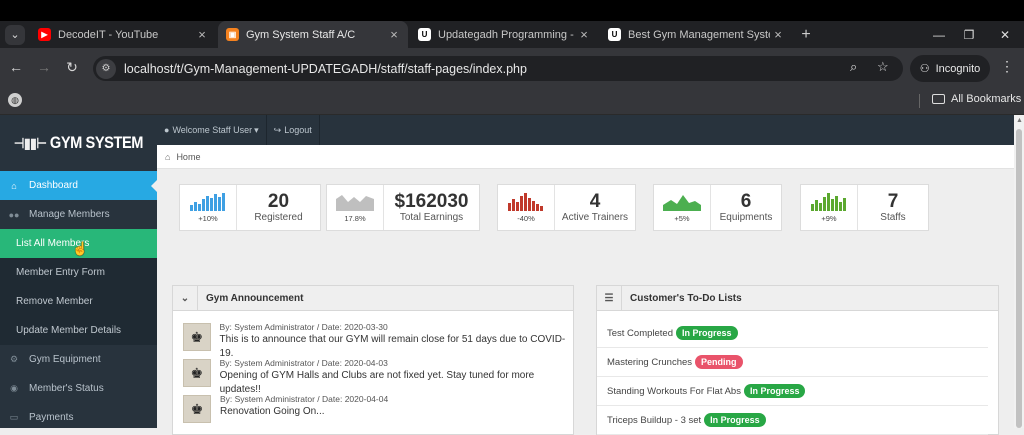 This screenshot has width=1024, height=435. What do you see at coordinates (507, 34) in the screenshot?
I see `tab-title: Updategadh Programming - Up` at bounding box center [507, 34].